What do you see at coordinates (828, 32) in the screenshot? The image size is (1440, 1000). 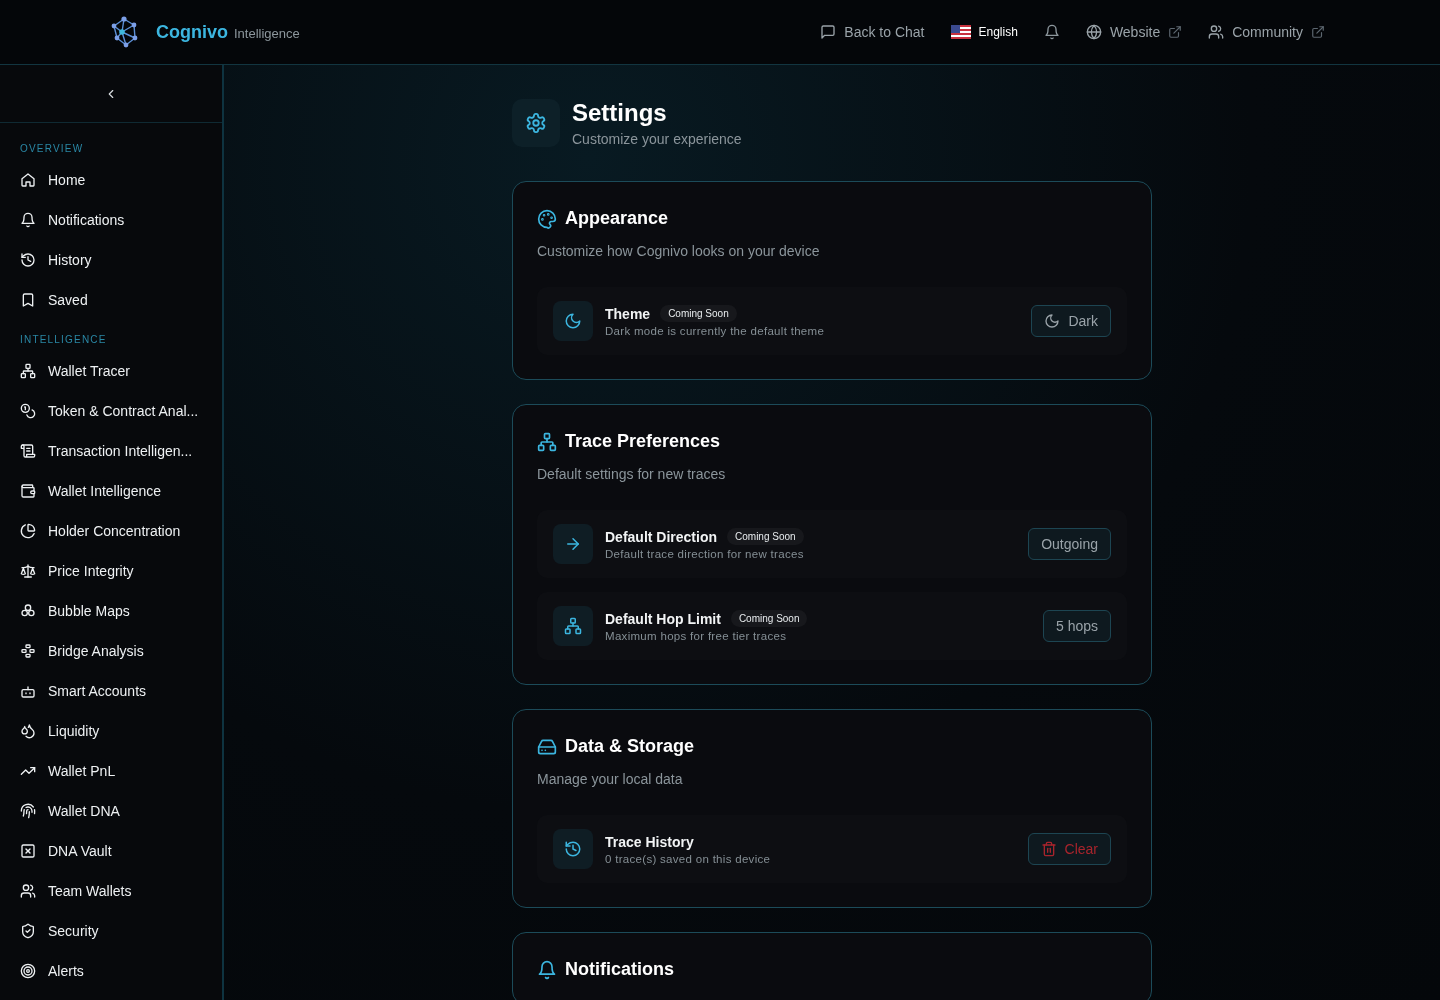 I see `chat-bubble-icon` at bounding box center [828, 32].